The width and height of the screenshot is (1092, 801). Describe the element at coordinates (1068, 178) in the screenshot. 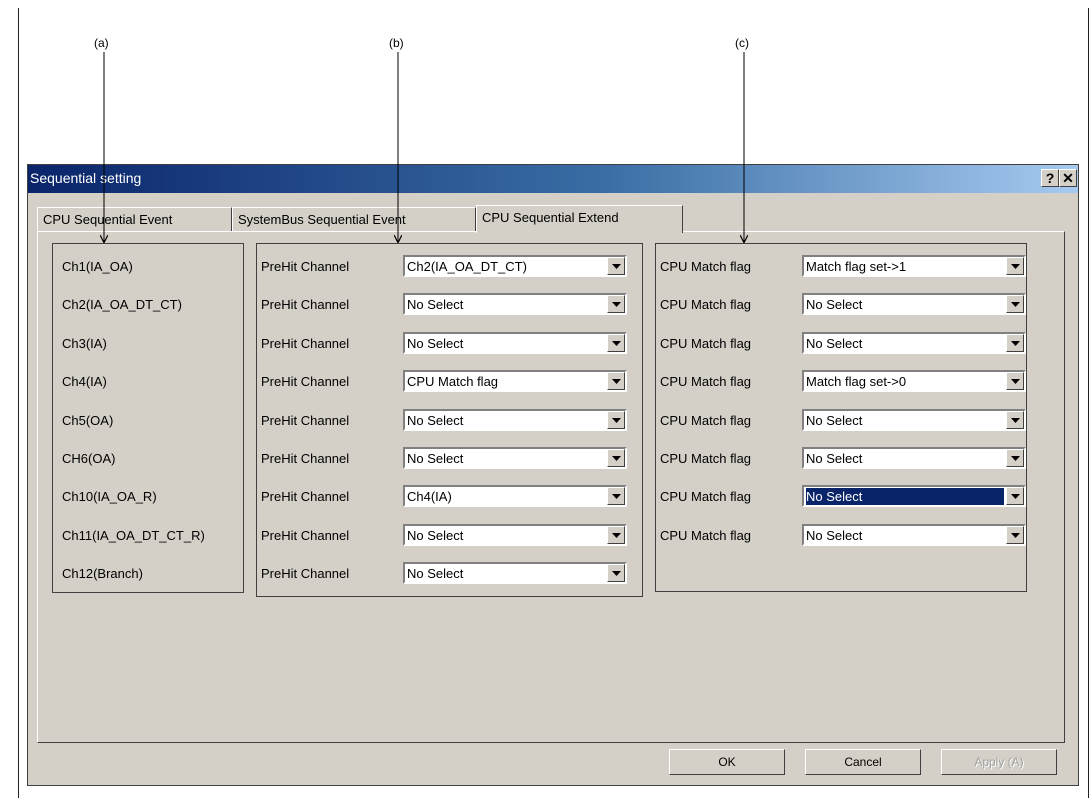

I see `close-button: ✕` at that location.